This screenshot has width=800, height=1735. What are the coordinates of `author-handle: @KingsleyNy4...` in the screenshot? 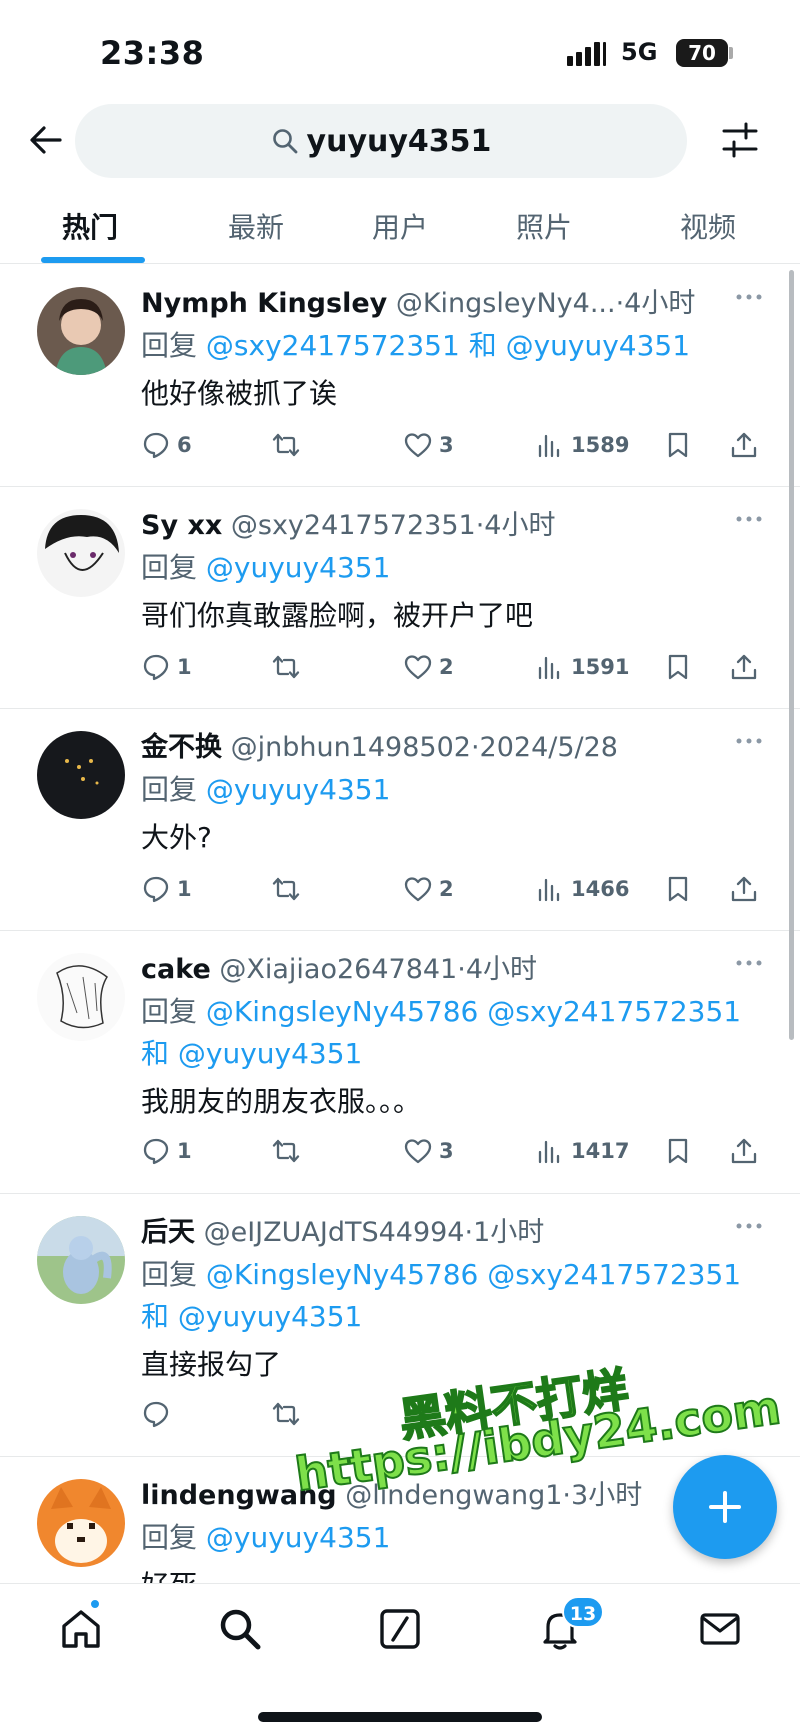 It's located at (506, 303).